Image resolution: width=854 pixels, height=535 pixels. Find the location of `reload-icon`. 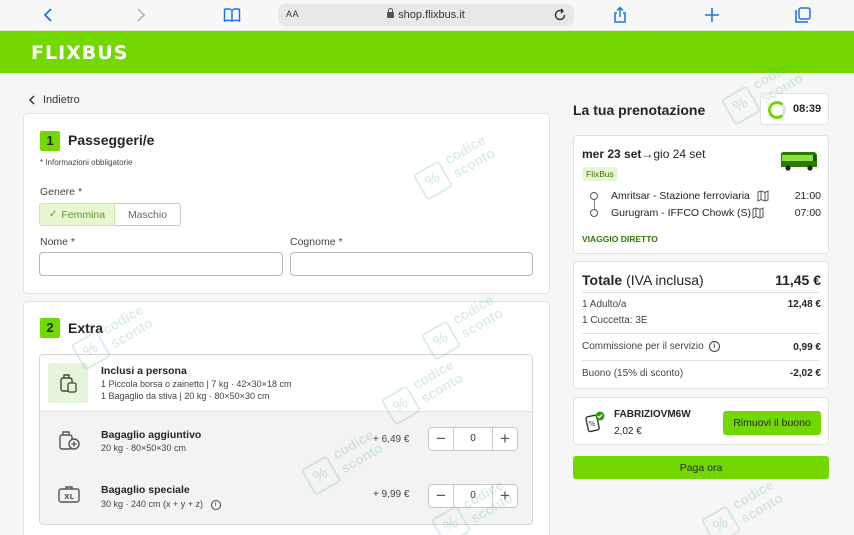

reload-icon is located at coordinates (560, 15).